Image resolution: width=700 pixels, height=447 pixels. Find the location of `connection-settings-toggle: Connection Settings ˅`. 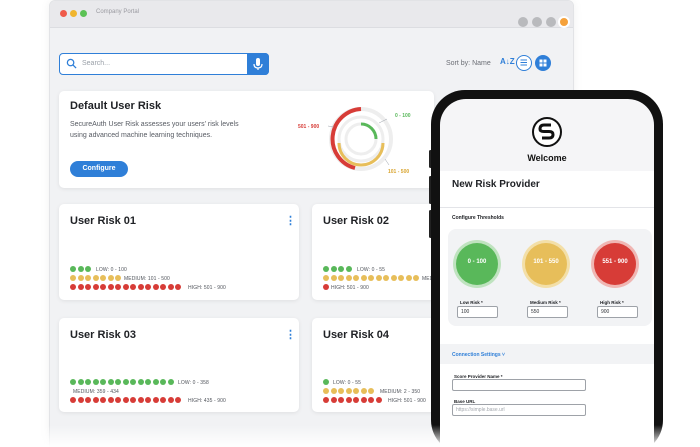

connection-settings-toggle: Connection Settings ˅ is located at coordinates (478, 355).